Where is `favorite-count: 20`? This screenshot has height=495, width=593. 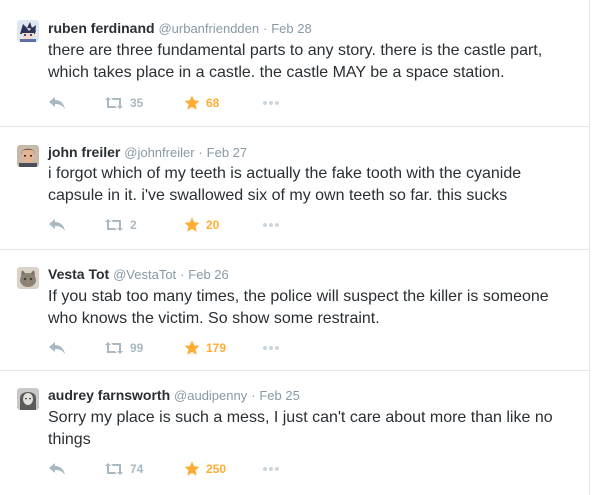
favorite-count: 20 is located at coordinates (213, 225).